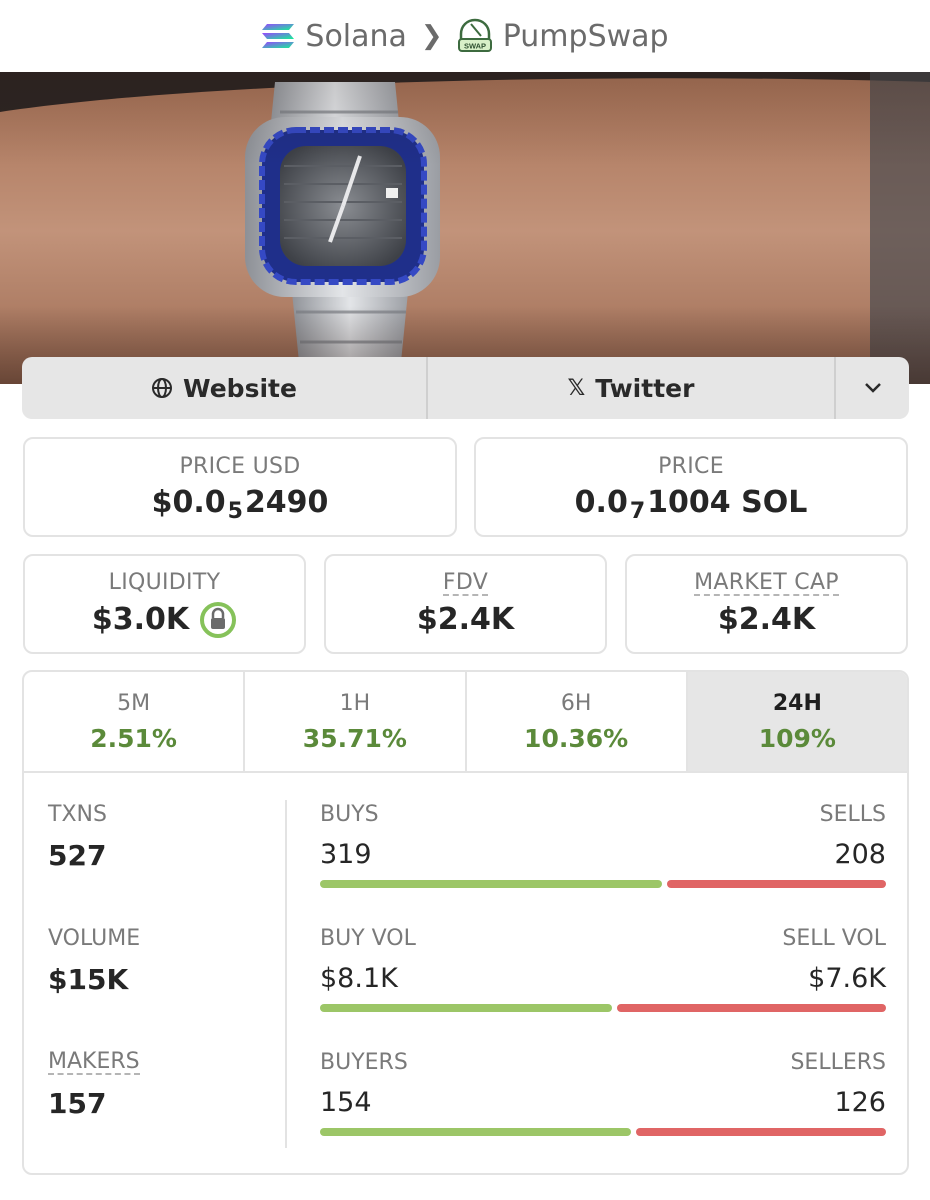  What do you see at coordinates (368, 938) in the screenshot?
I see `buy-vol-label: BUY VOL` at bounding box center [368, 938].